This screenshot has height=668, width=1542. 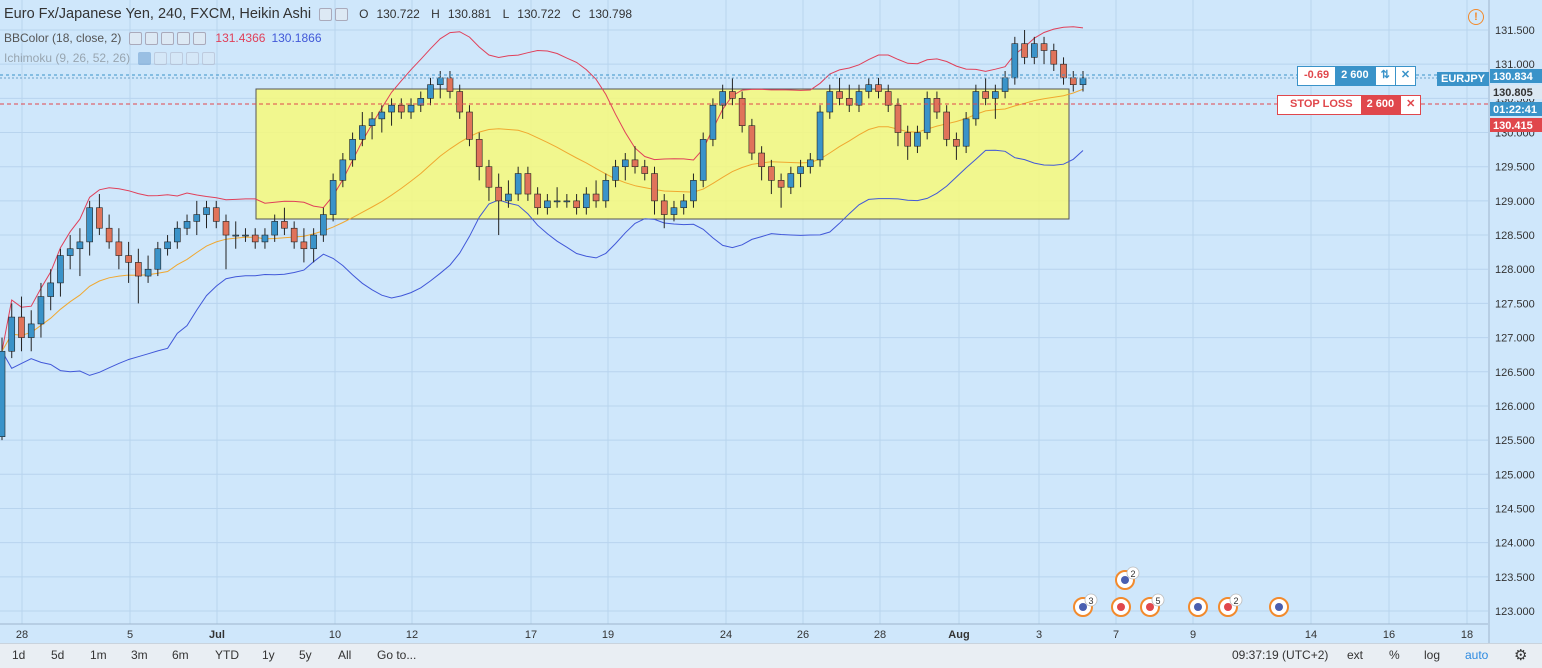 I want to click on range-1y: 1y, so click(x=268, y=655).